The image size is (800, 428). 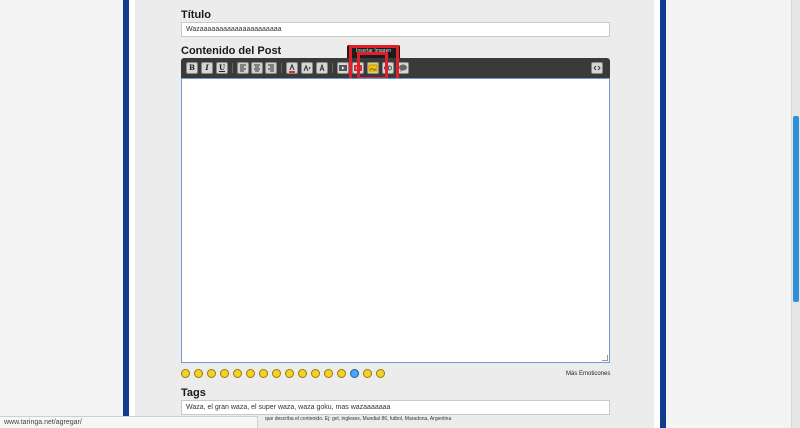 What do you see at coordinates (796, 209) in the screenshot?
I see `scrollbar-thumb` at bounding box center [796, 209].